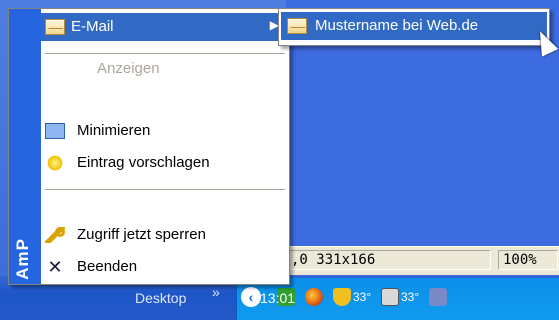 This screenshot has height=320, width=559. Describe the element at coordinates (390, 297) in the screenshot. I see `monitor-tray-icon` at that location.